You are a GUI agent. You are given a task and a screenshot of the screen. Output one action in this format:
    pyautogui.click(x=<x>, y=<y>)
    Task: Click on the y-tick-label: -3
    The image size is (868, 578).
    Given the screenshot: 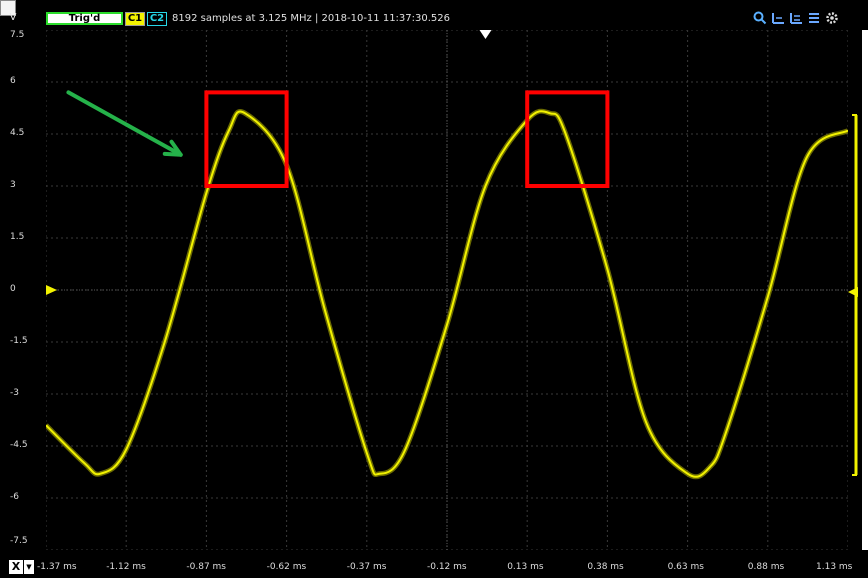 What is the action you would take?
    pyautogui.click(x=14, y=393)
    